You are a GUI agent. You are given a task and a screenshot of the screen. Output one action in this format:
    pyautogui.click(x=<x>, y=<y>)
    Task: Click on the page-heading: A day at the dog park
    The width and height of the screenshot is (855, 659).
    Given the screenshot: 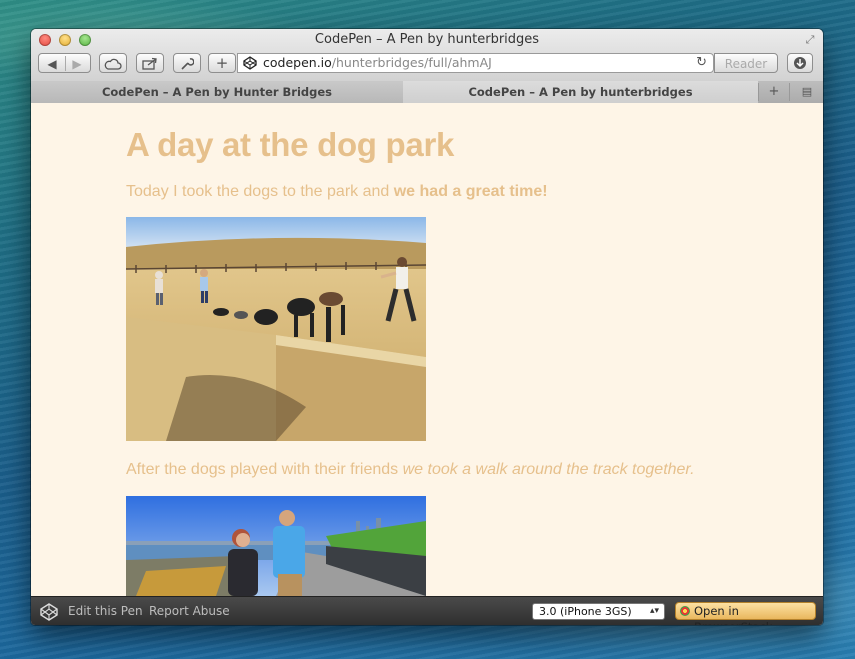 What is the action you would take?
    pyautogui.click(x=290, y=144)
    